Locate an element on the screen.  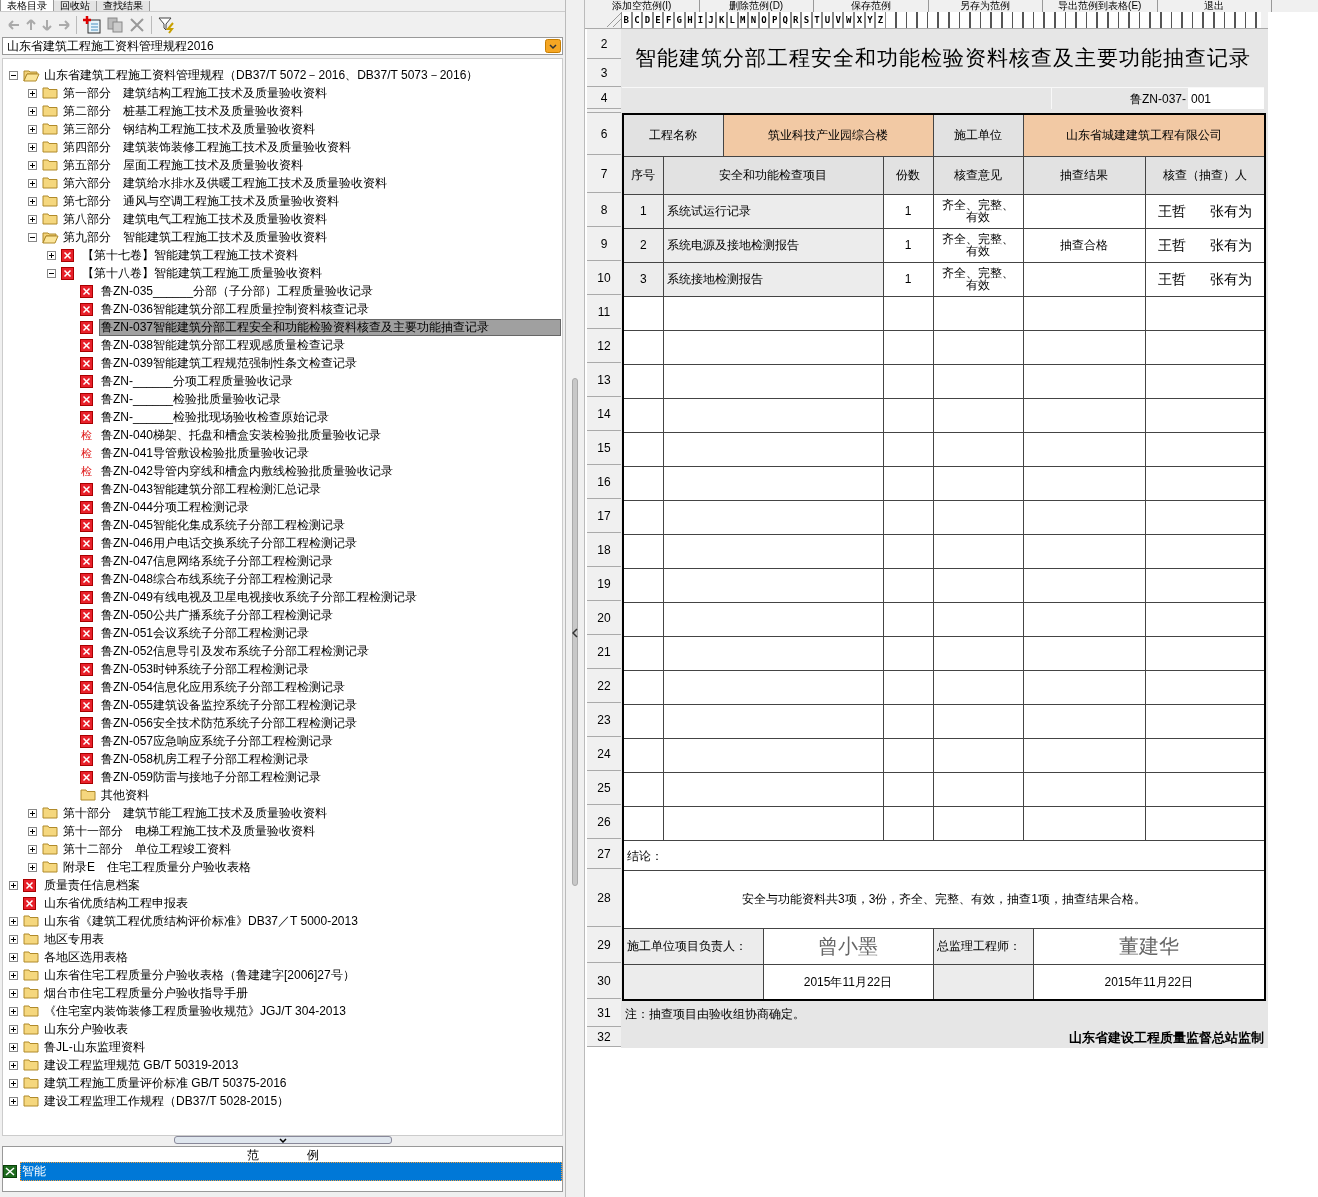
tree-item: 质量责任信息档案 is located at coordinates (92, 885).